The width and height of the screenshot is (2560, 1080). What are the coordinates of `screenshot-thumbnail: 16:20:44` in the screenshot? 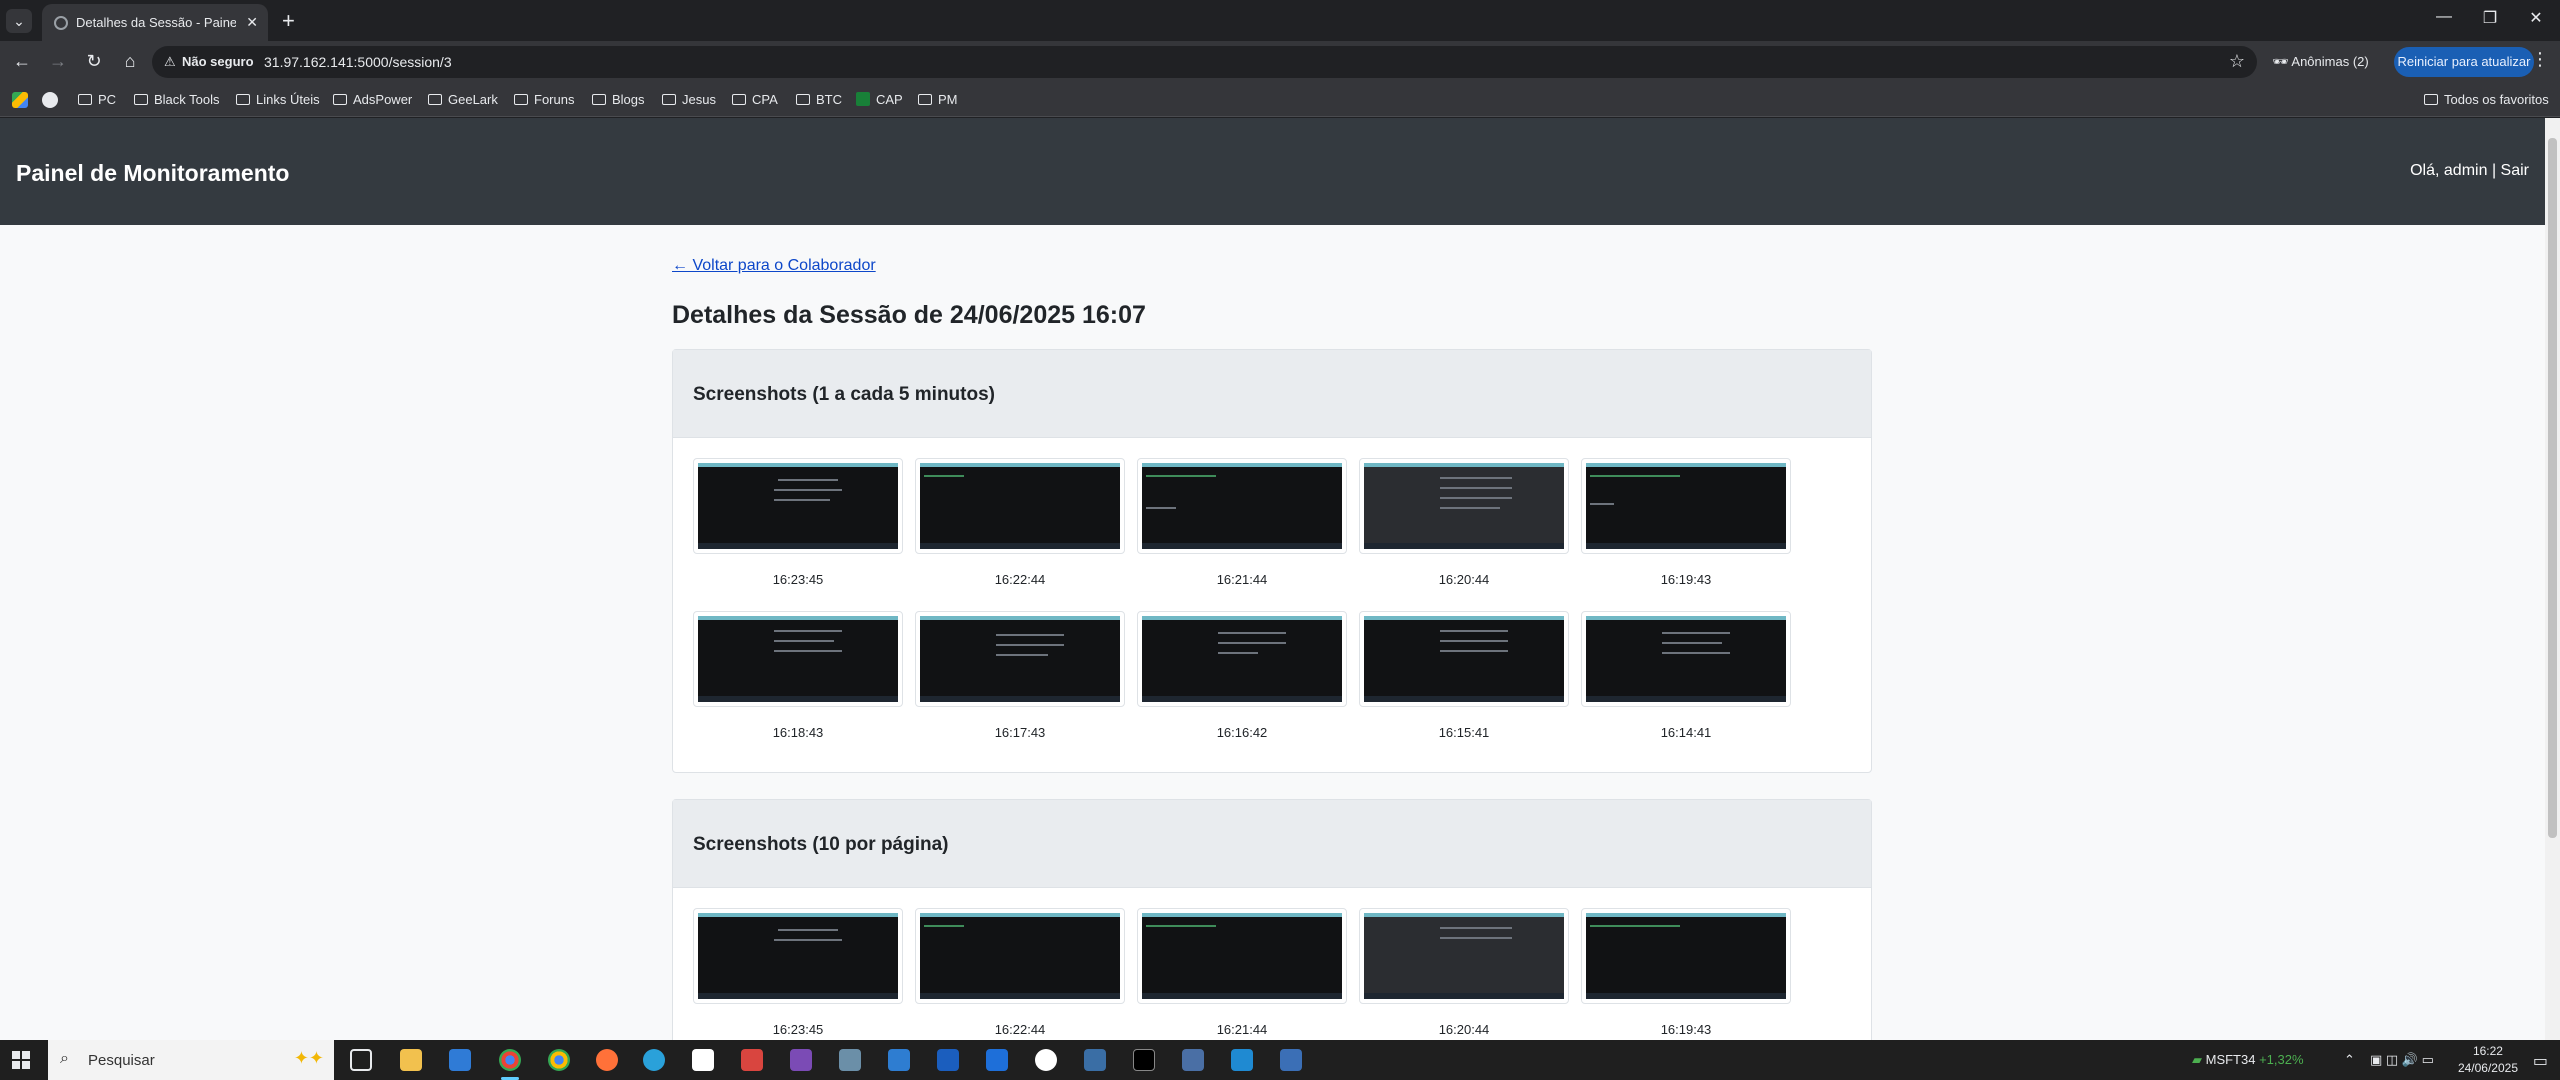 It's located at (1464, 522).